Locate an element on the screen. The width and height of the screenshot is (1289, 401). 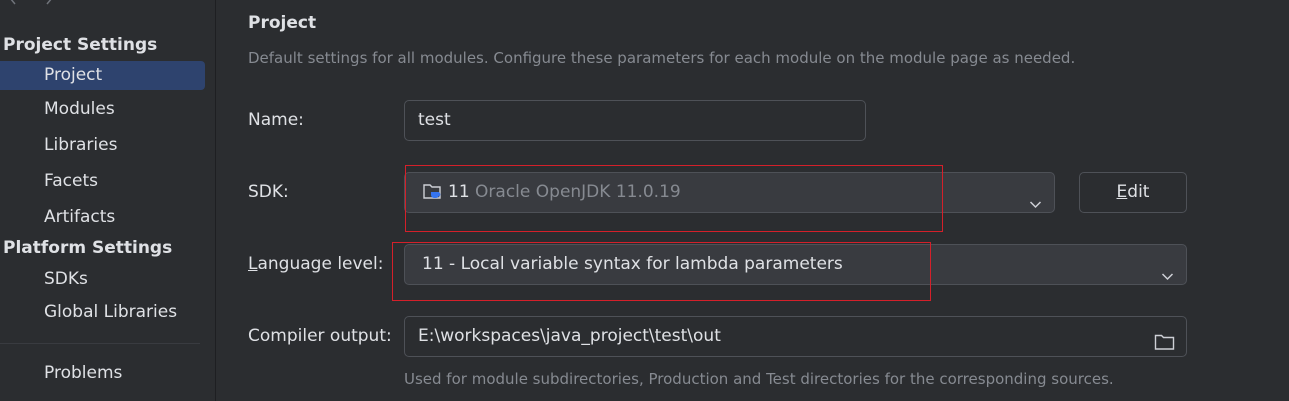
chevron-left-icon is located at coordinates (13, 2).